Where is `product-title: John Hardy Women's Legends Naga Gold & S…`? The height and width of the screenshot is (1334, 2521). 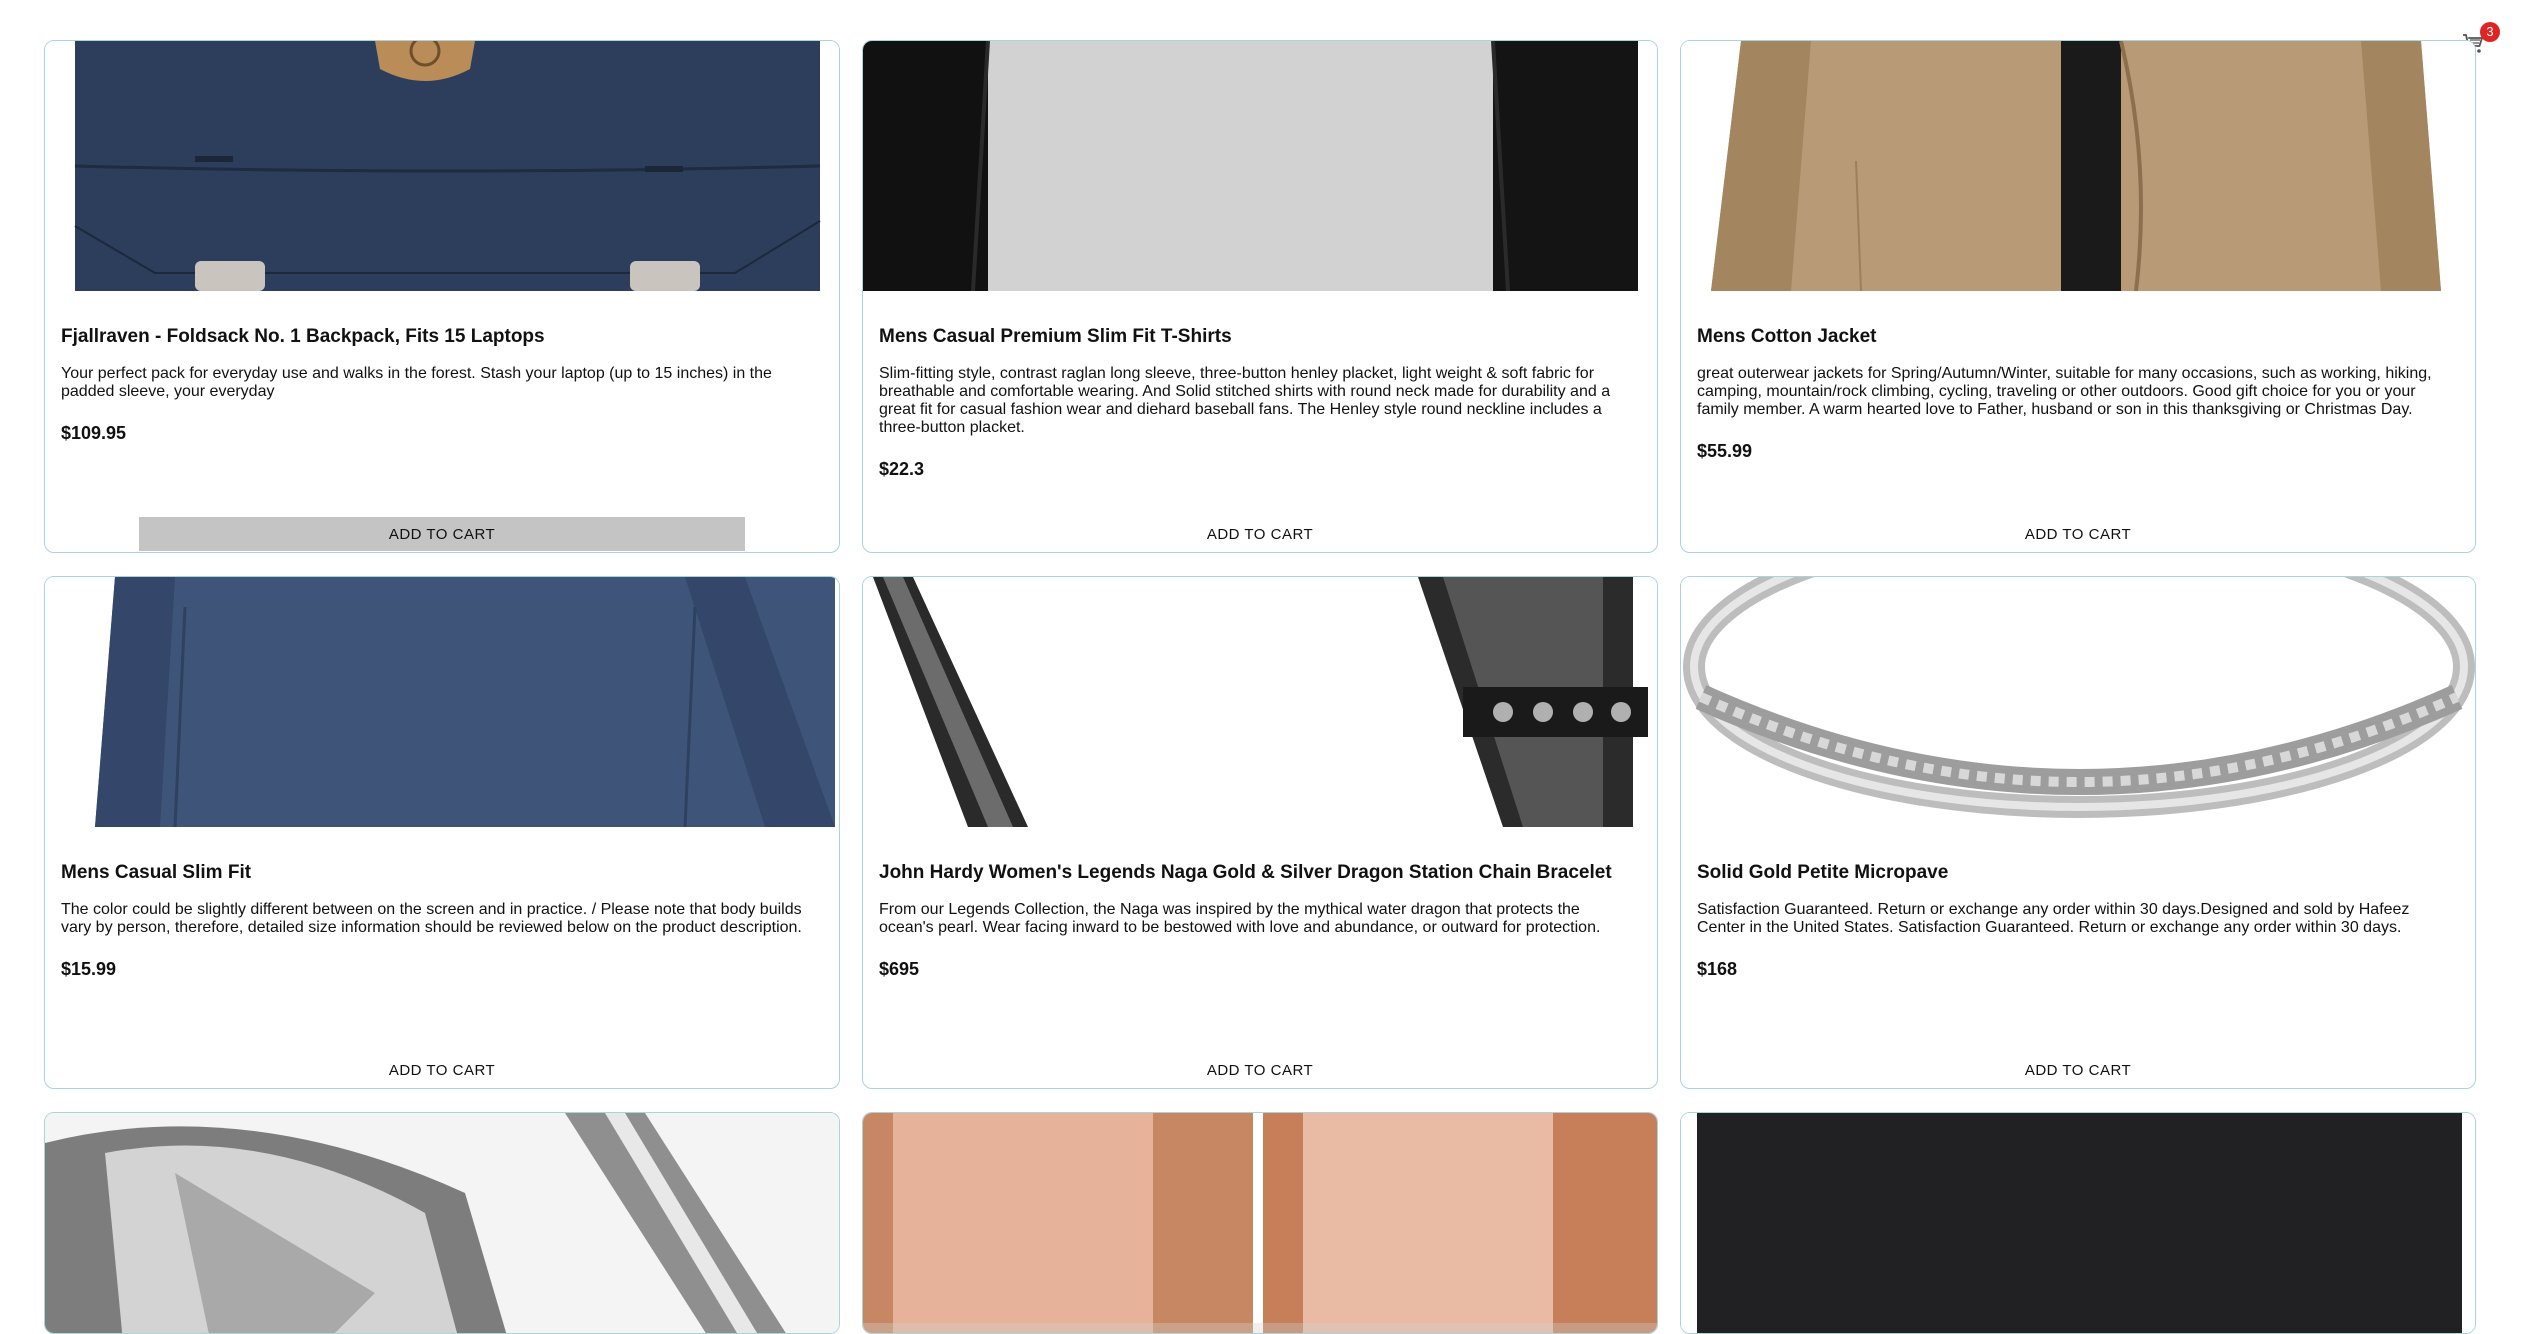
product-title: John Hardy Women's Legends Naga Gold & S… is located at coordinates (1260, 873).